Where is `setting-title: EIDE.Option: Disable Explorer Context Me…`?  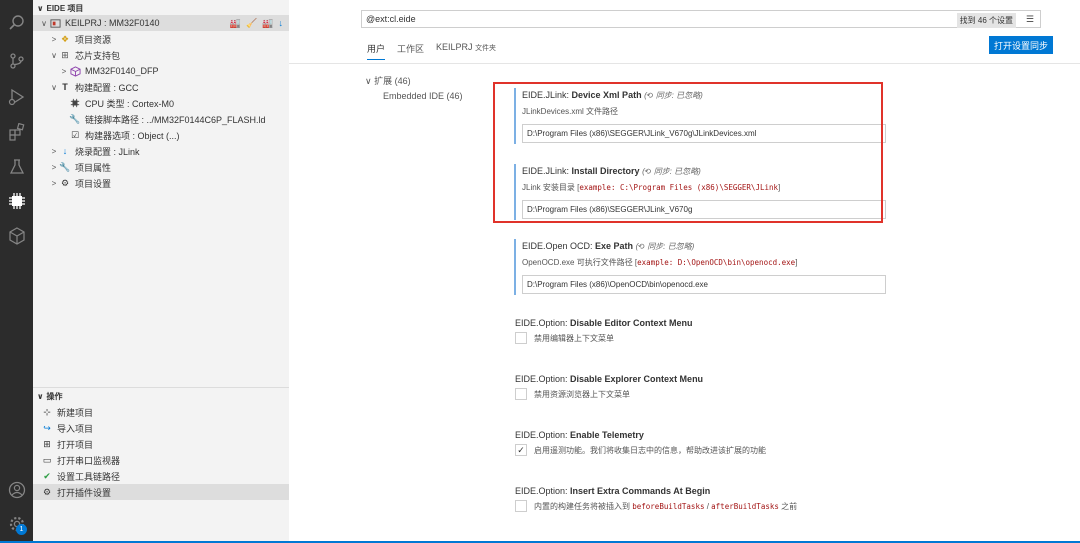 setting-title: EIDE.Option: Disable Explorer Context Me… is located at coordinates (609, 379).